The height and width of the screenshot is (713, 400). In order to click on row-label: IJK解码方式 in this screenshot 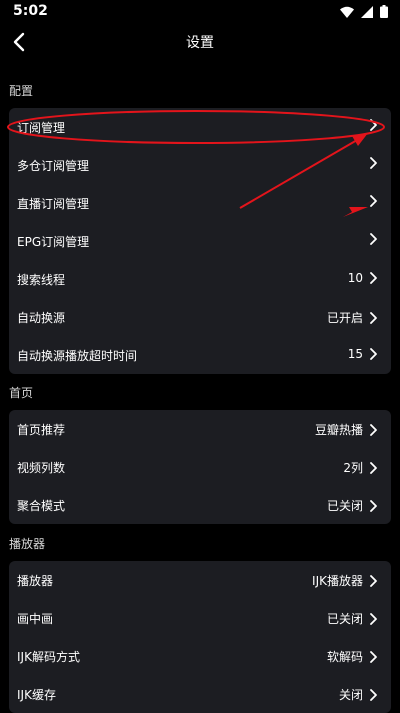, I will do `click(48, 657)`.